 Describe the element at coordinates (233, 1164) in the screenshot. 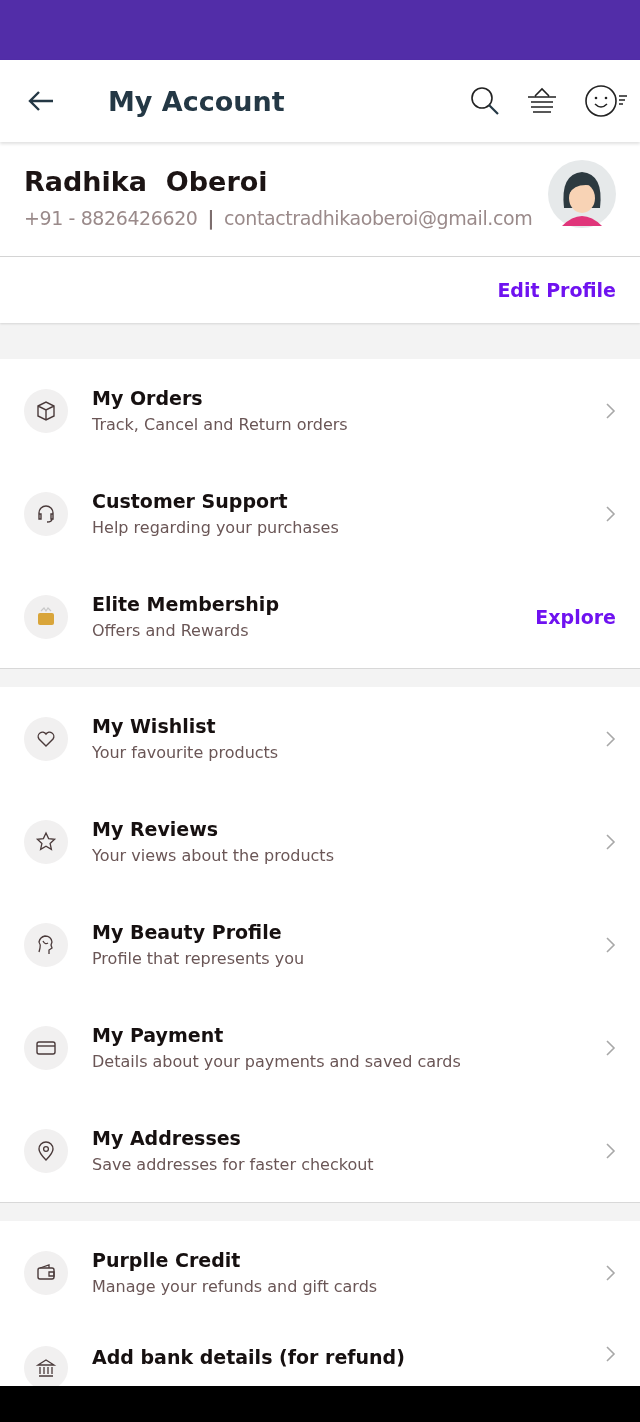

I see `item-subtitle: Save addresses for faster checkout` at that location.